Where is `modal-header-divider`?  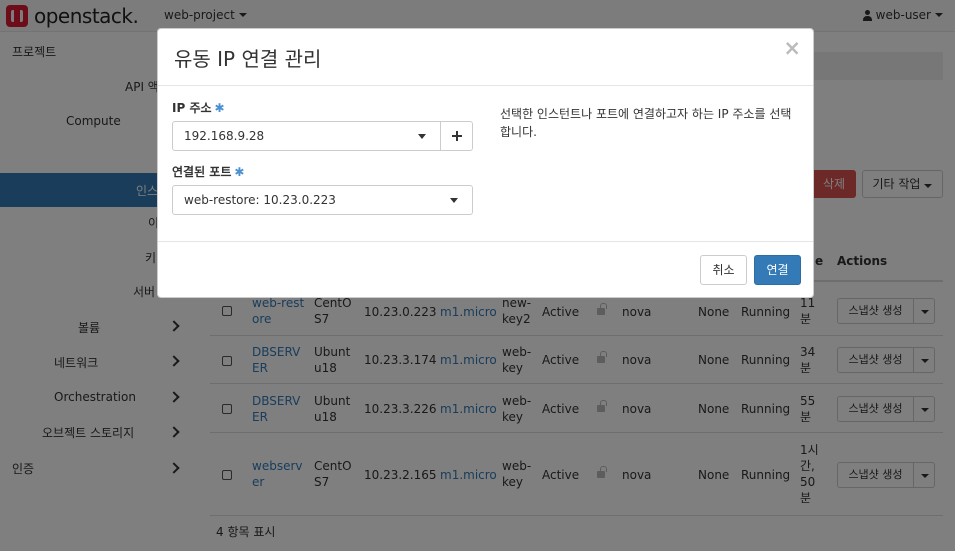
modal-header-divider is located at coordinates (485, 85).